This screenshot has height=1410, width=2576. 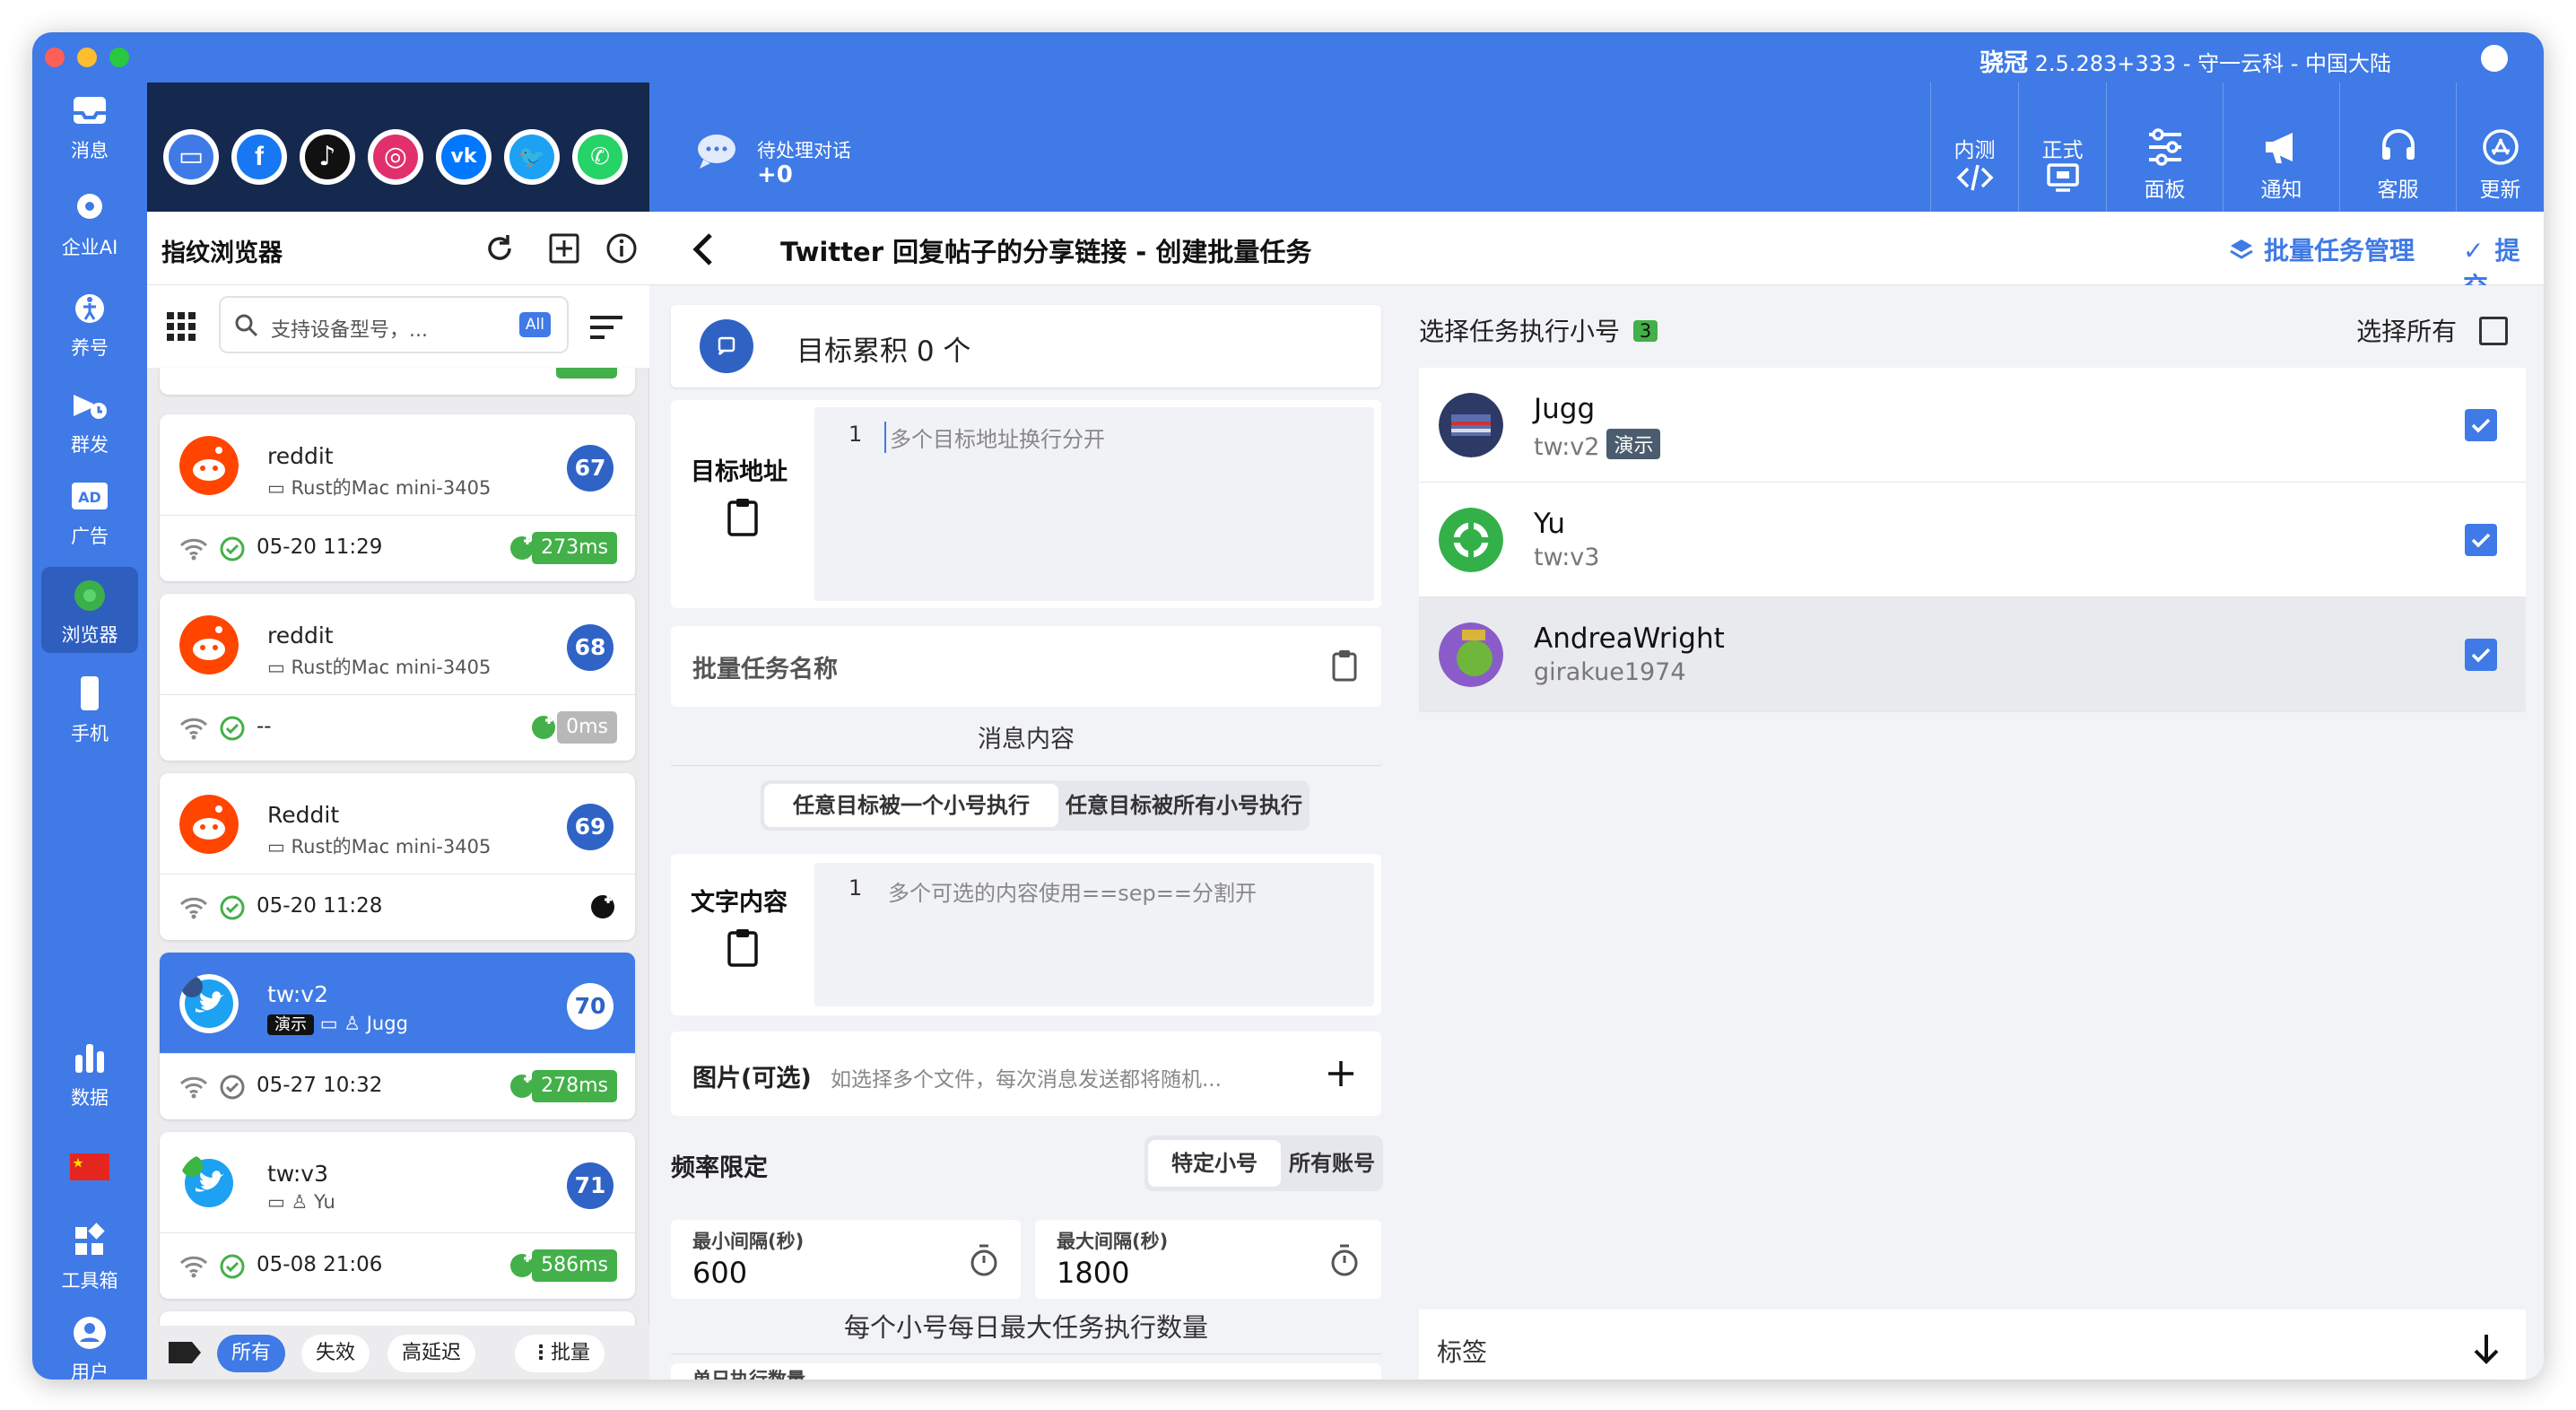 I want to click on layers-icon, so click(x=2241, y=249).